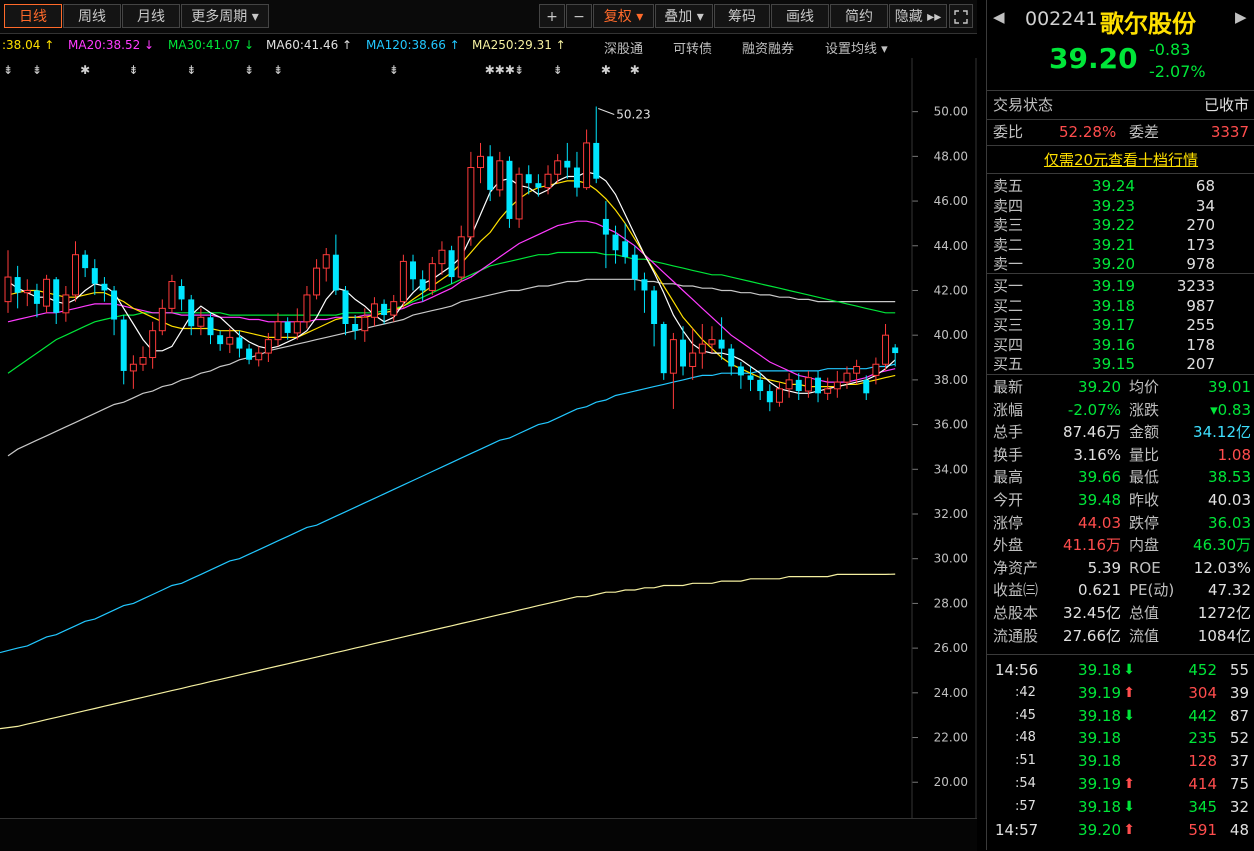 The width and height of the screenshot is (1254, 851). Describe the element at coordinates (1008, 264) in the screenshot. I see `ask-level-label: 卖一` at that location.